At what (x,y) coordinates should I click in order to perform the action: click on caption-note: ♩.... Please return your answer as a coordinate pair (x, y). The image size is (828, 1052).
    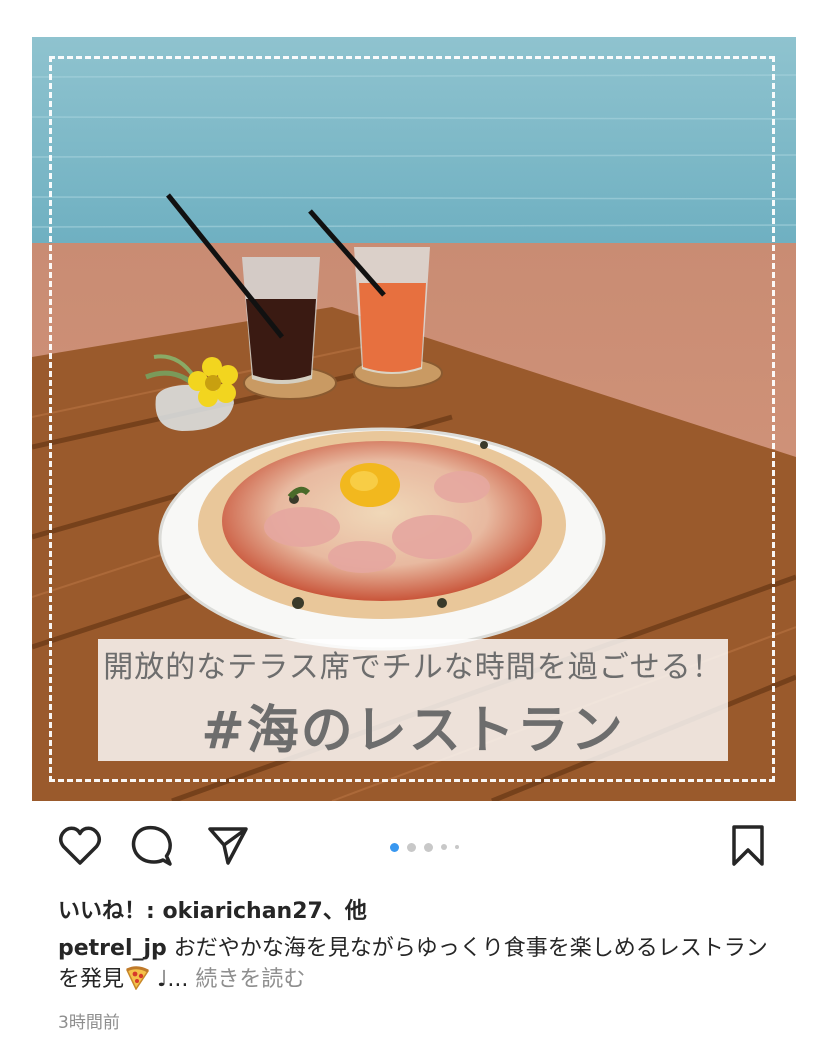
    Looking at the image, I should click on (173, 979).